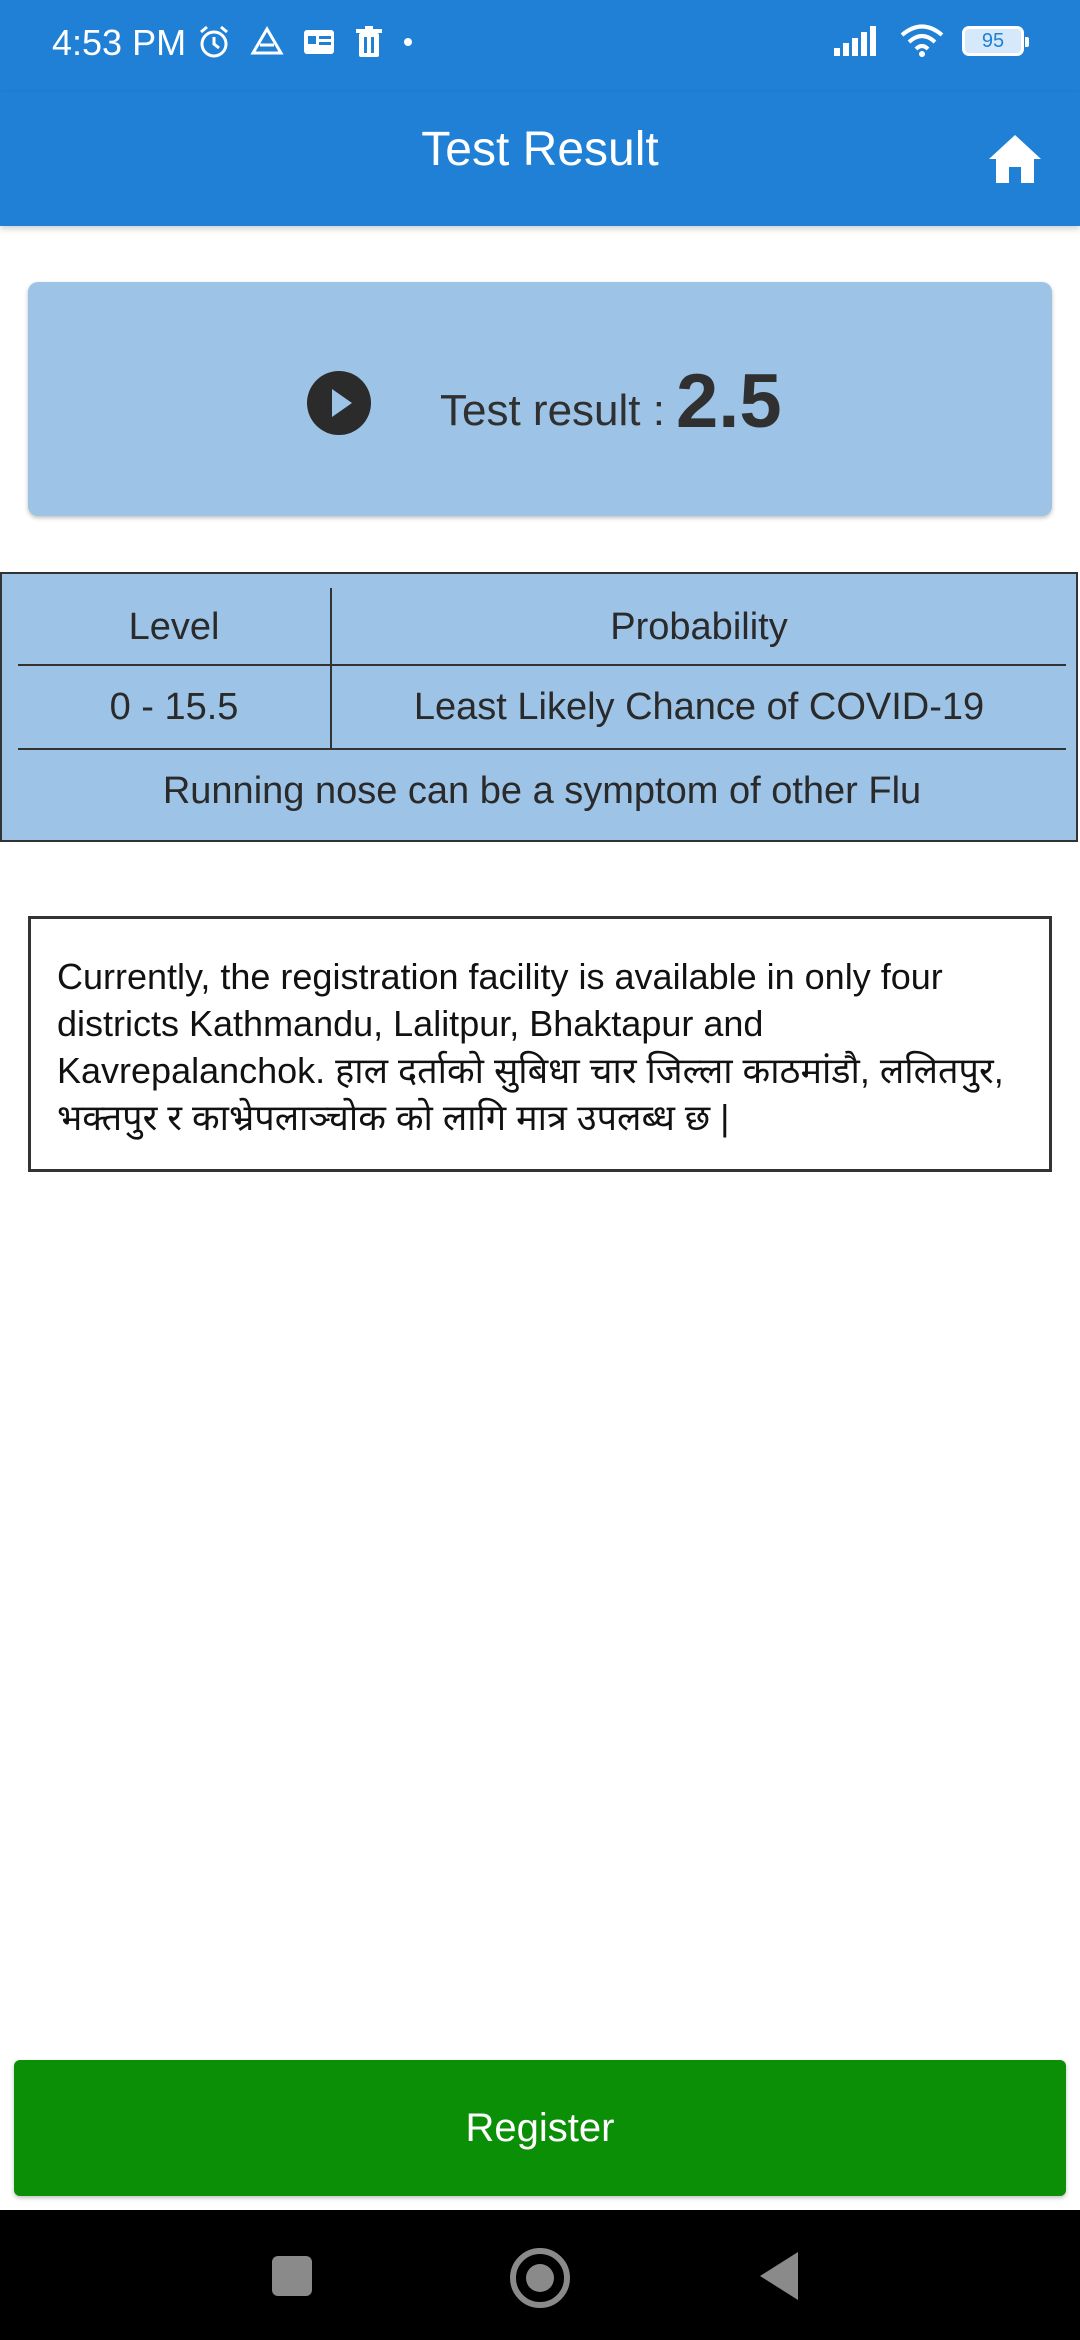 The image size is (1080, 2340). Describe the element at coordinates (540, 2278) in the screenshot. I see `home-circle-icon` at that location.